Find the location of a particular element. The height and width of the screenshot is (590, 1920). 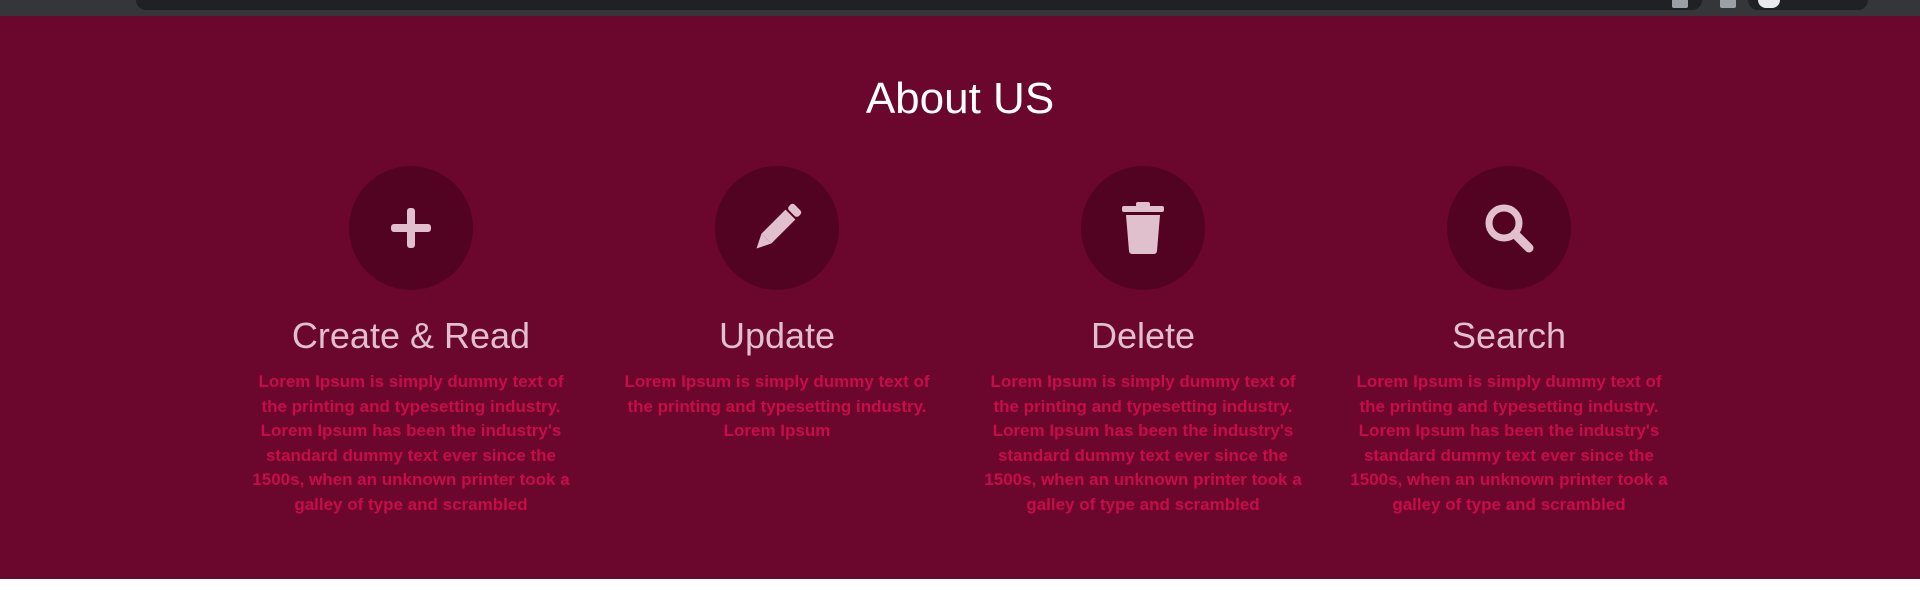

browser-toolbar is located at coordinates (960, 8).